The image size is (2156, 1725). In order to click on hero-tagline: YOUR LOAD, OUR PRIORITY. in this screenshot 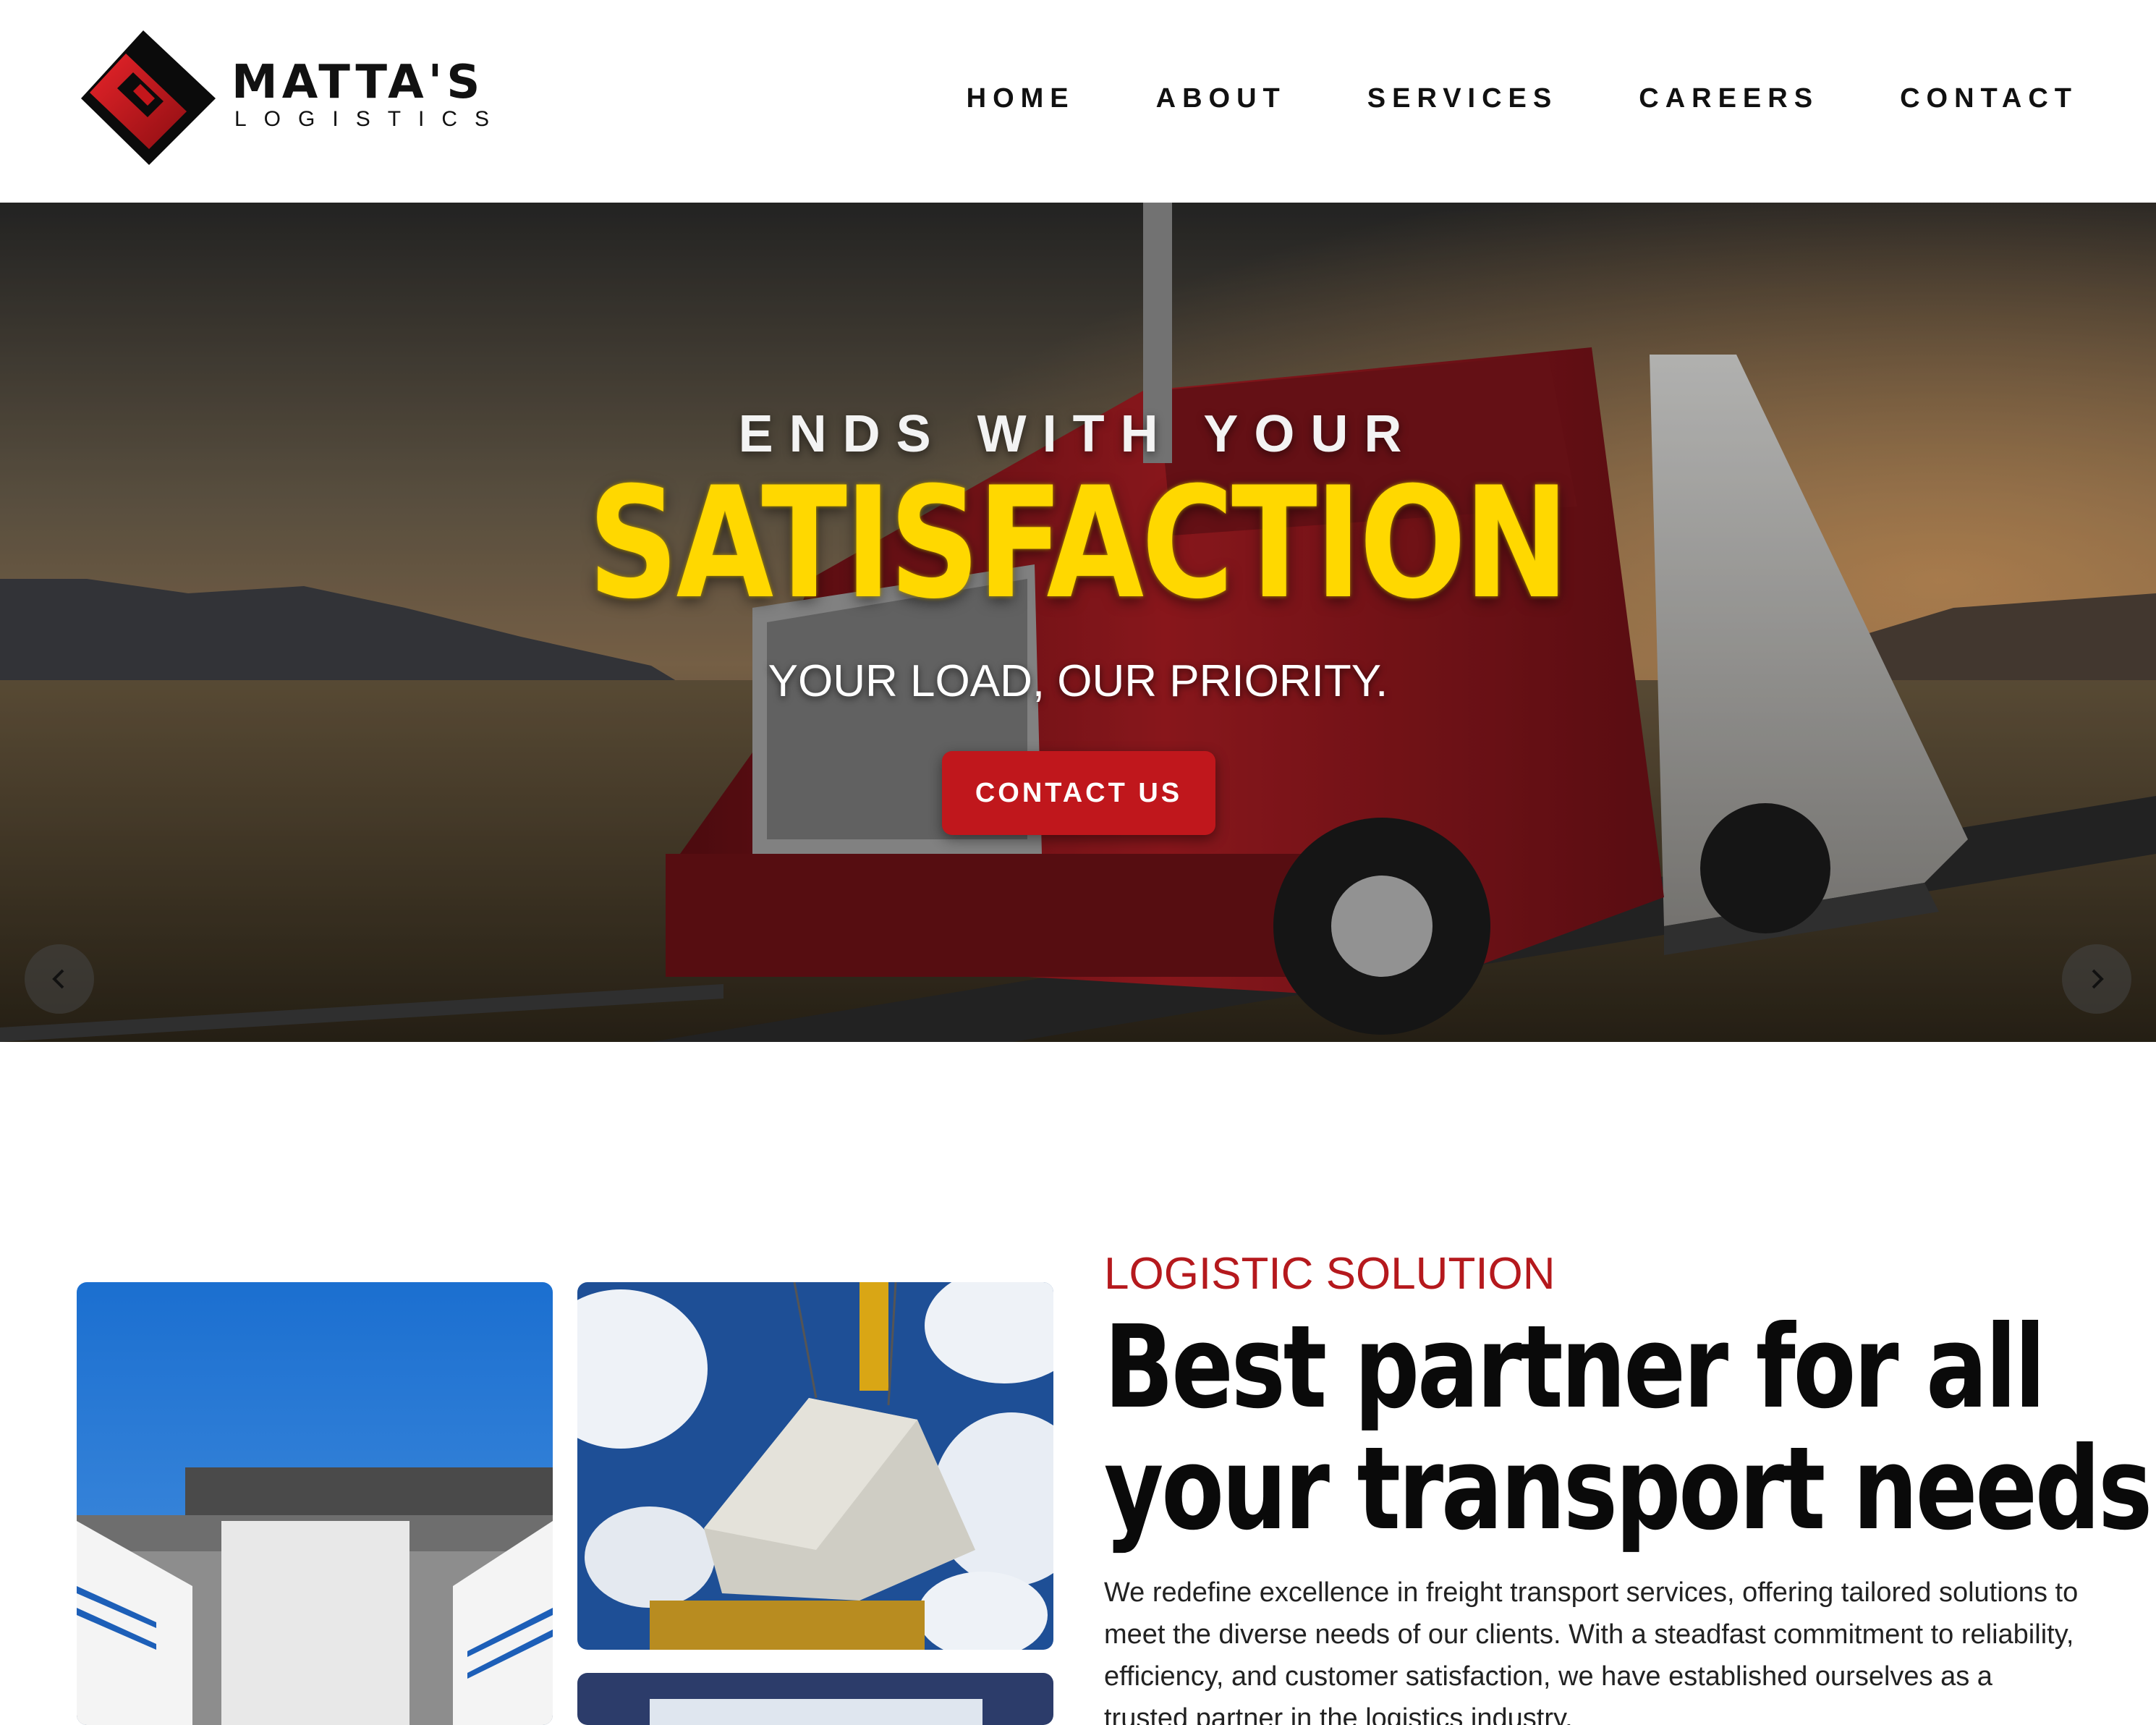, I will do `click(1078, 681)`.